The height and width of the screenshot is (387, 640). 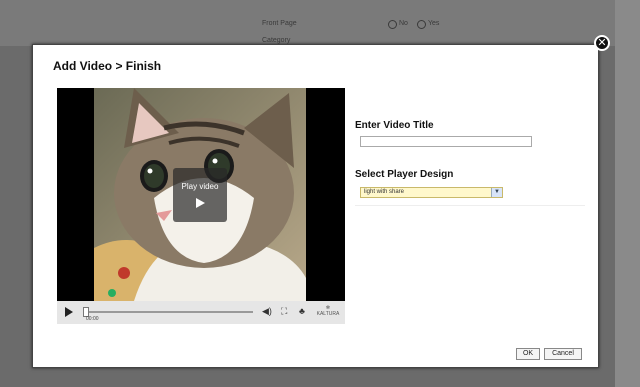 What do you see at coordinates (563, 354) in the screenshot?
I see `cancel-button: Cancel` at bounding box center [563, 354].